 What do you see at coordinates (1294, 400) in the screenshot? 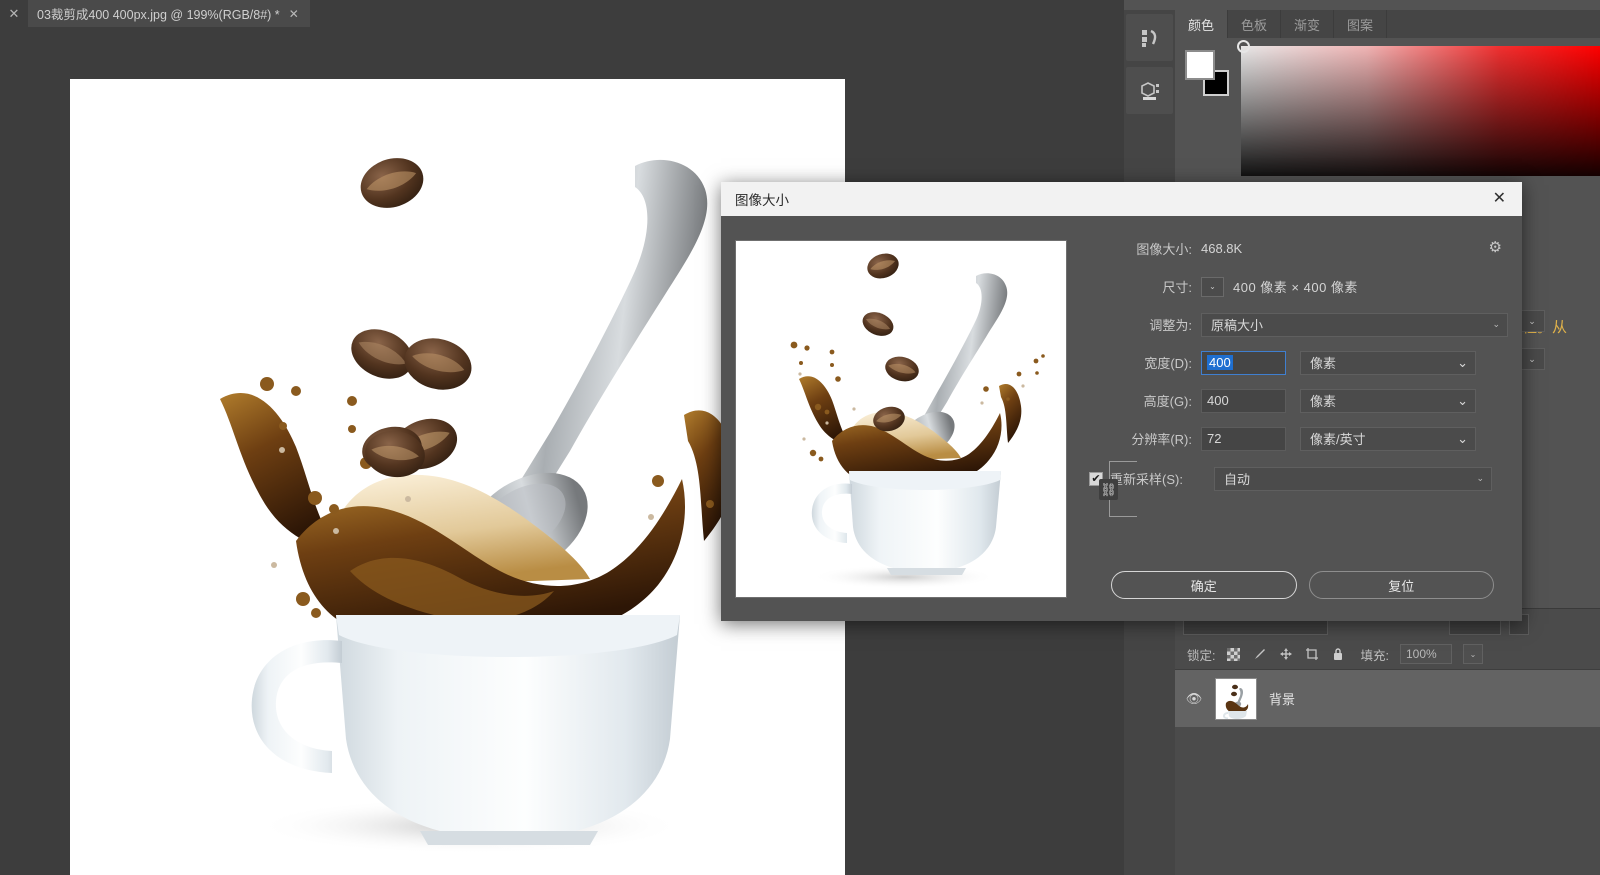
I see `height-row: 高度(G): 400 像素 ⌄` at bounding box center [1294, 400].